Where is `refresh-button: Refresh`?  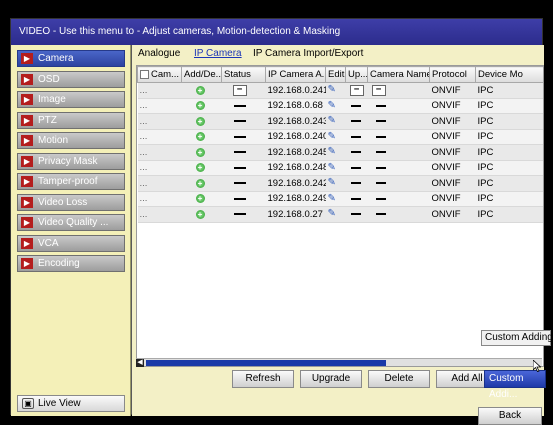
refresh-button: Refresh is located at coordinates (263, 379).